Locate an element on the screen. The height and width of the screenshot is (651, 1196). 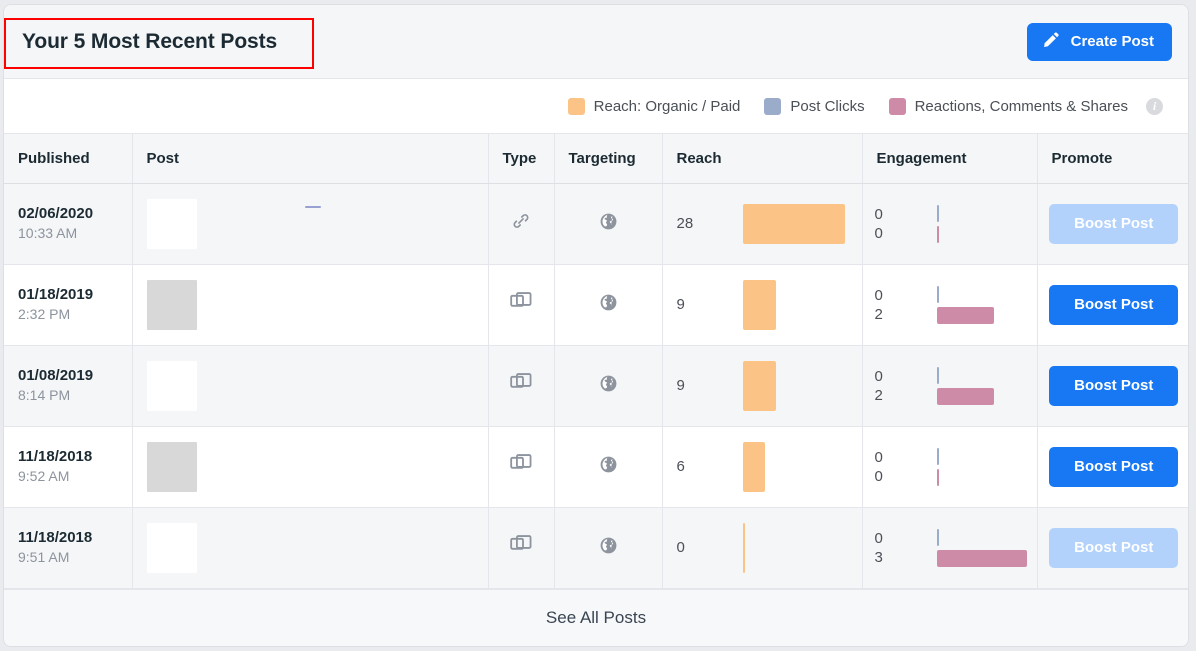
engagement-cell: 02 is located at coordinates (950, 305).